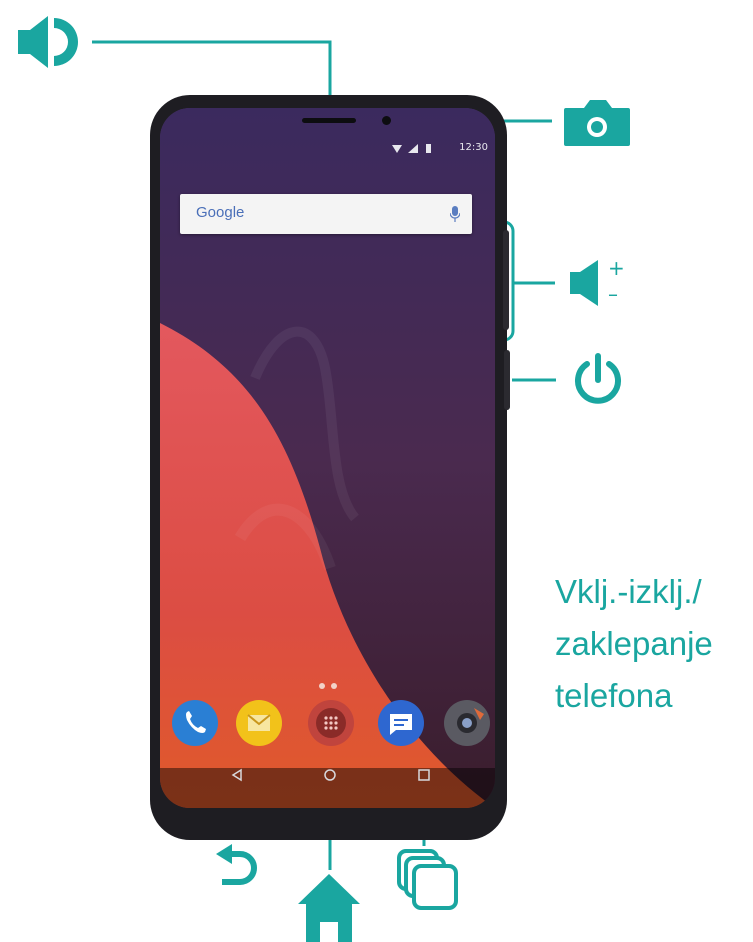 The height and width of the screenshot is (942, 753). What do you see at coordinates (613, 294) in the screenshot?
I see `volume-minus-label: –` at bounding box center [613, 294].